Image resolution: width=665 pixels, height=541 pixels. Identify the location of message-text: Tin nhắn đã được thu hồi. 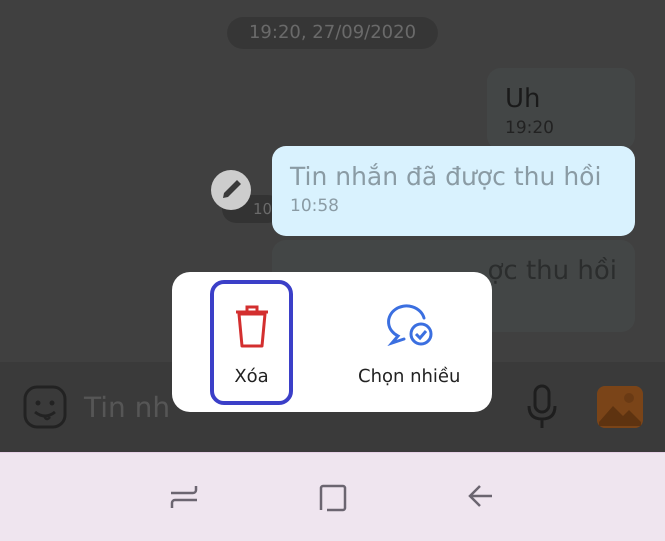
(446, 177).